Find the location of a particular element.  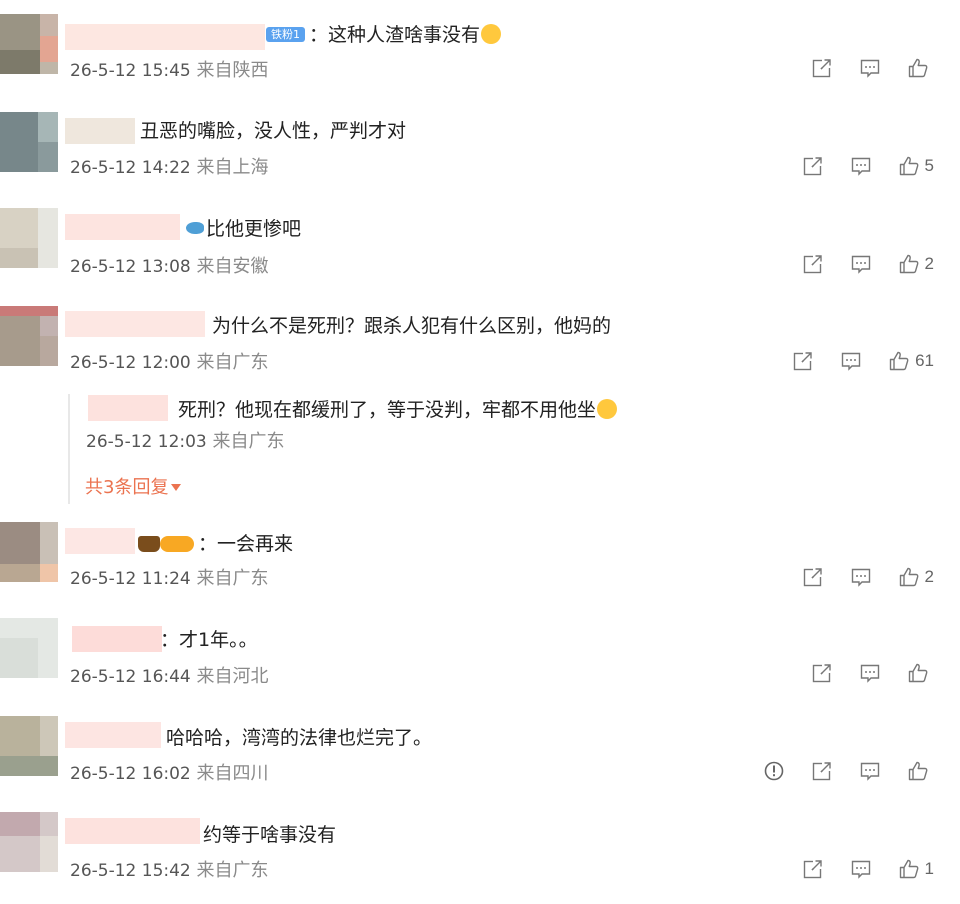

reply-meta: 26-5-12 12:03 来自广东 is located at coordinates (185, 442).